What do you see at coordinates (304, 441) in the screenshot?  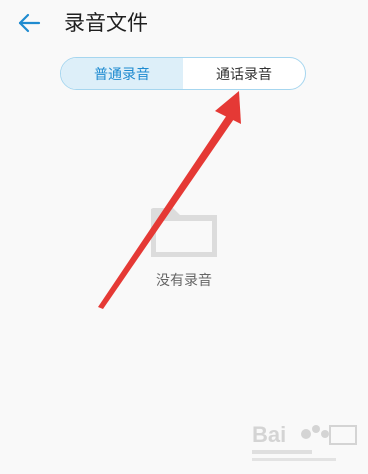 I see `baidu-jingyan-watermark: Bai` at bounding box center [304, 441].